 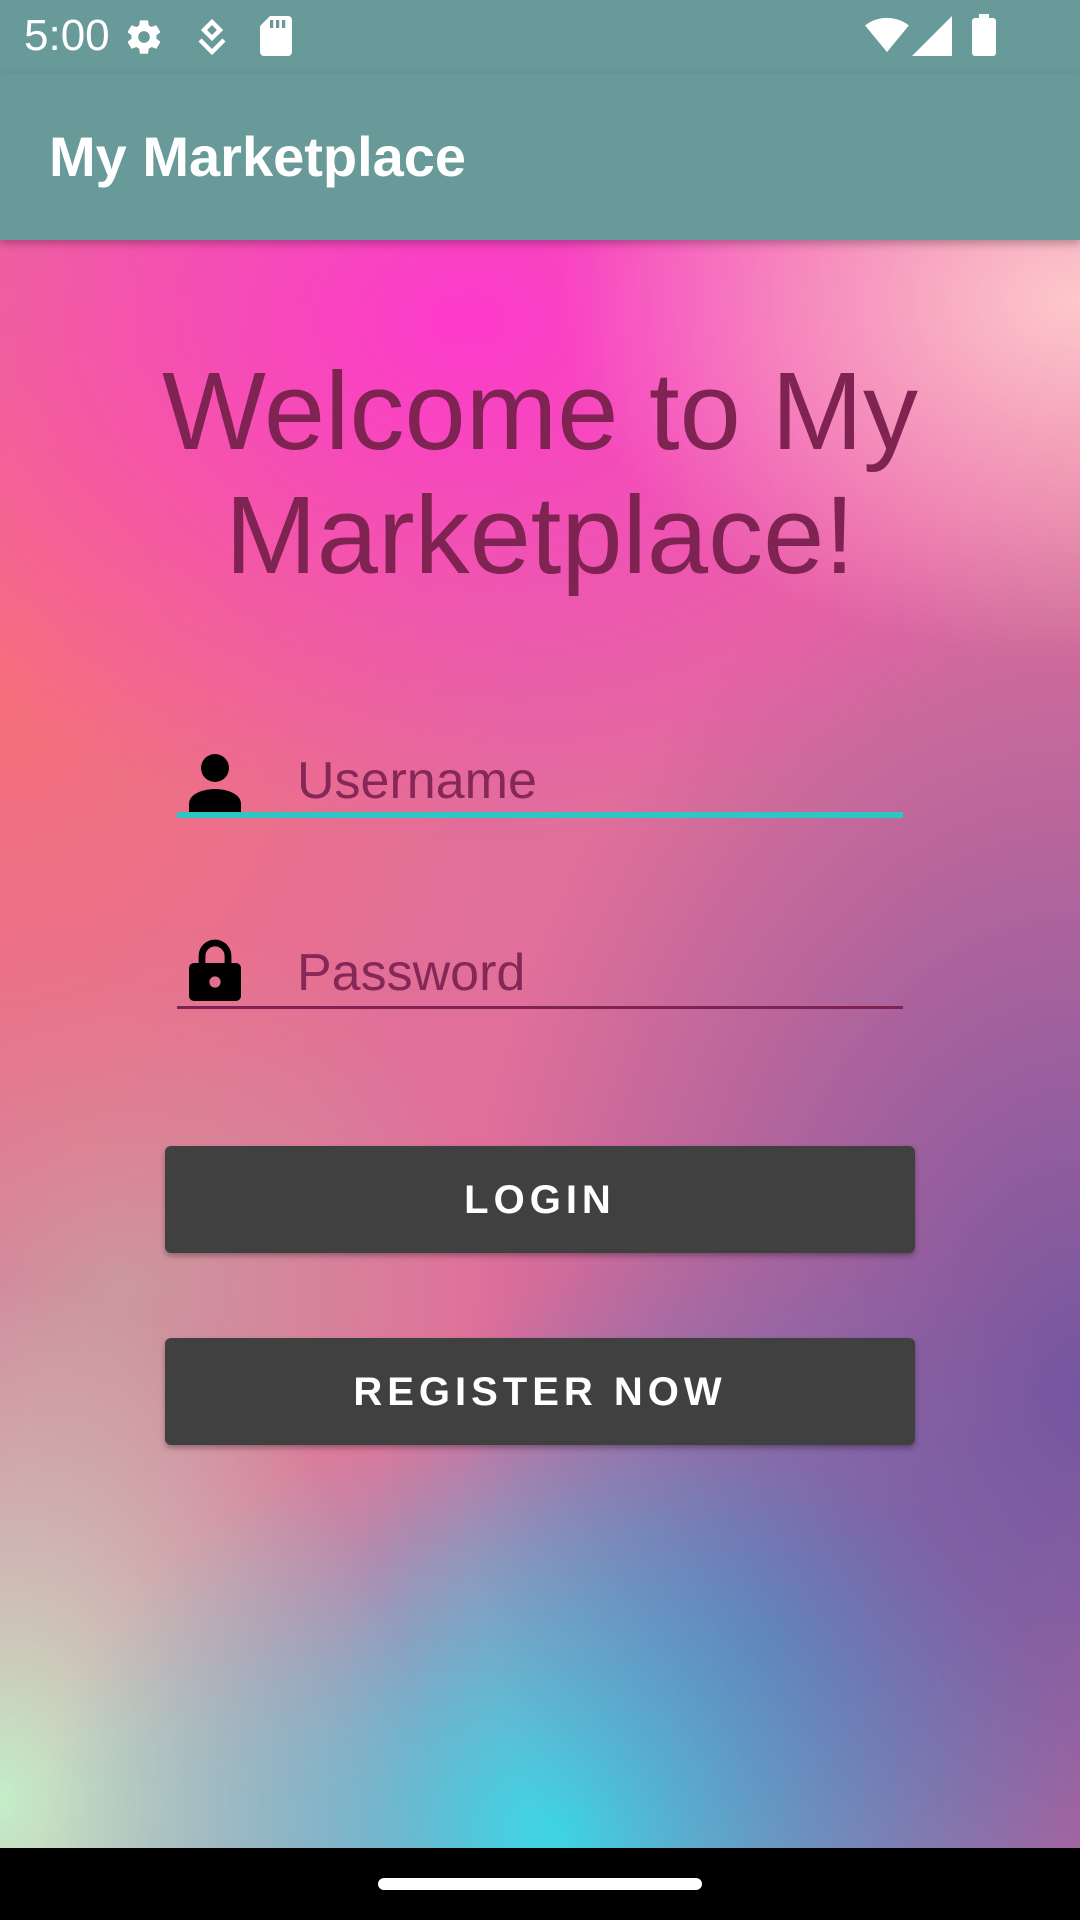 I want to click on person-icon, so click(x=215, y=784).